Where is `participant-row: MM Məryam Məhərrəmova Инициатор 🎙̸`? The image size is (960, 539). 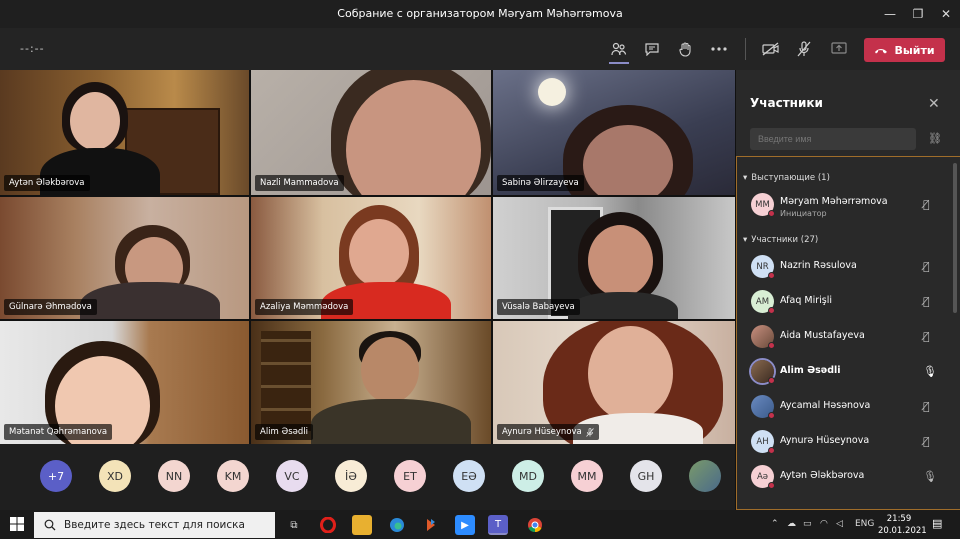 participant-row: MM Məryam Məhərrəmova Инициатор 🎙̸ is located at coordinates (844, 204).